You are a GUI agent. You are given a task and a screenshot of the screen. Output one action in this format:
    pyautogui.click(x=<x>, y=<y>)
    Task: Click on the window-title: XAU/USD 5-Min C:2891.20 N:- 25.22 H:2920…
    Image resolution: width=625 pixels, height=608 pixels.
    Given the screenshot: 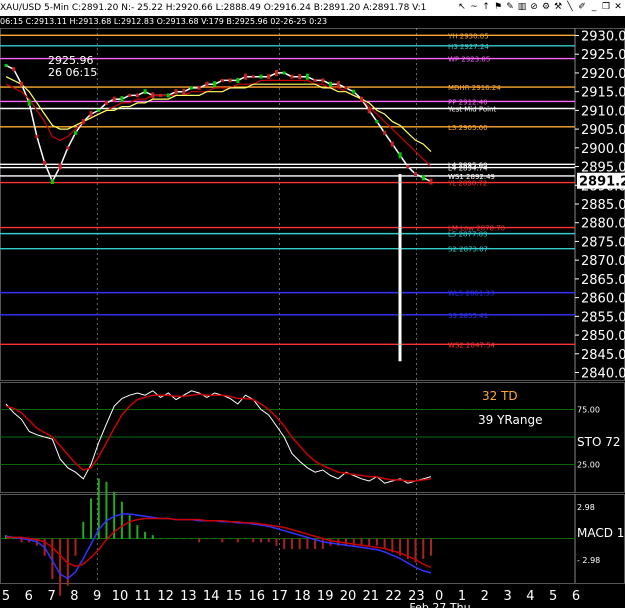 What is the action you would take?
    pyautogui.click(x=213, y=8)
    